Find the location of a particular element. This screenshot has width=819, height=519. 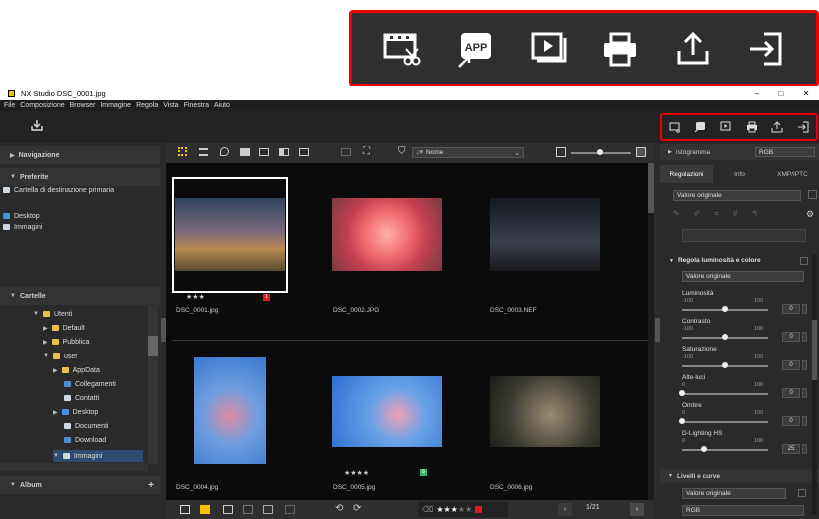

compare2-view-icon is located at coordinates (304, 152).